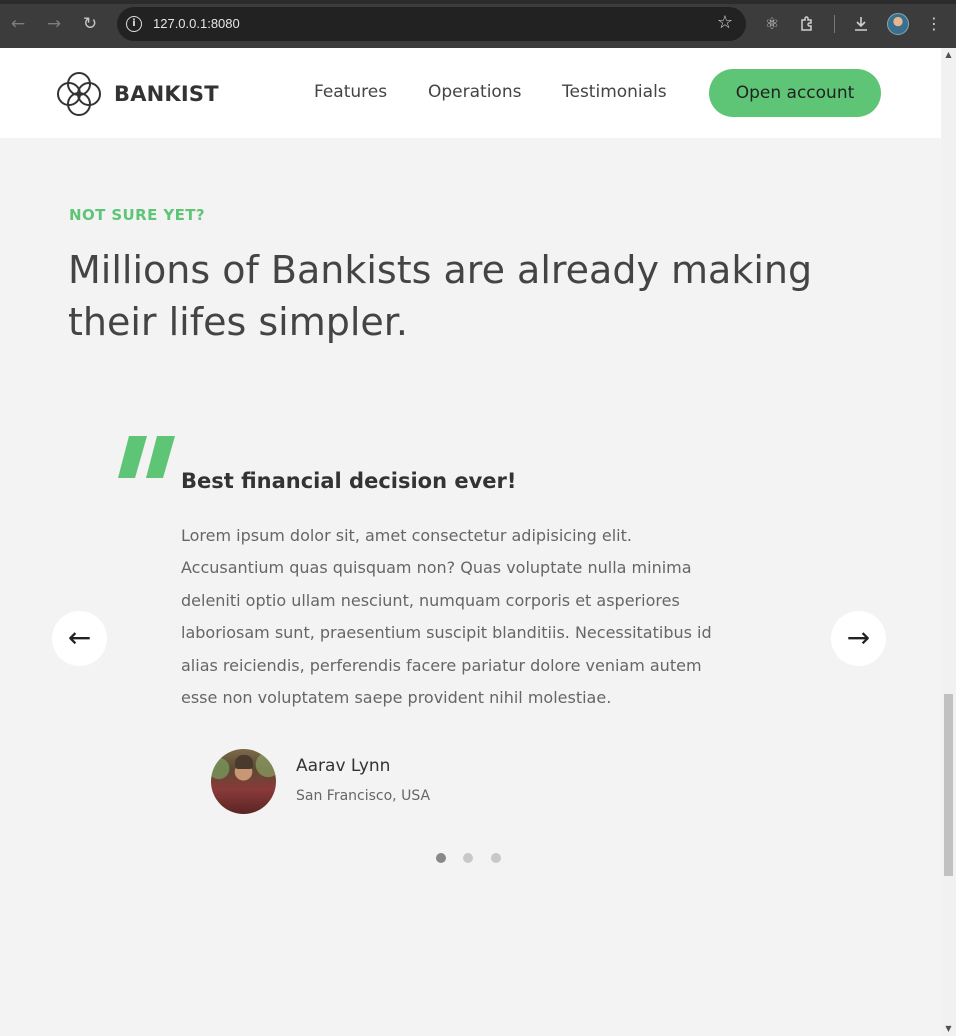 The height and width of the screenshot is (1036, 956). I want to click on arrow-left-icon: ←, so click(79, 637).